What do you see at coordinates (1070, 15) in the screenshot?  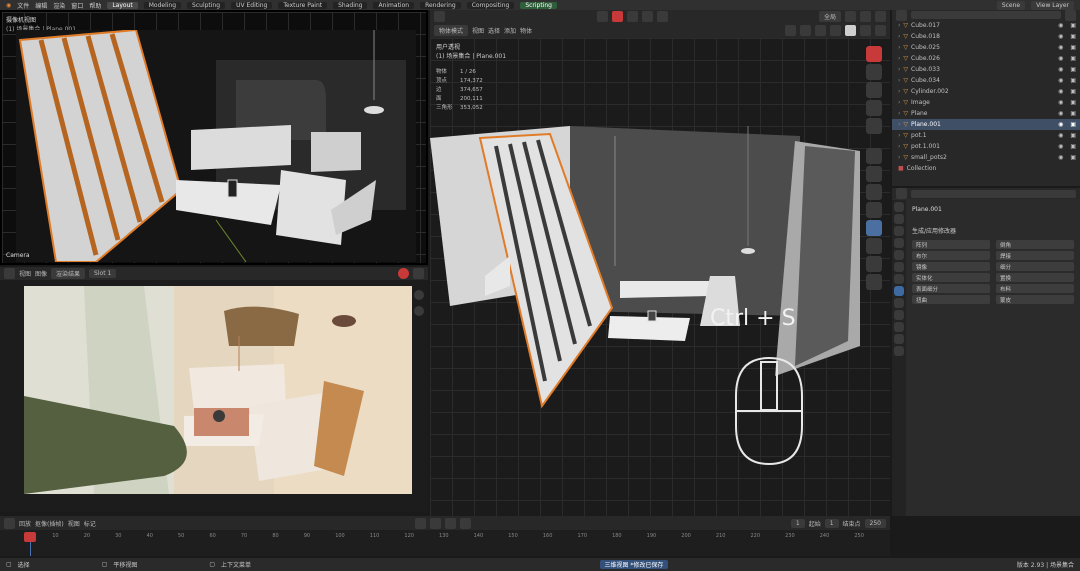 I see `filter-icon` at bounding box center [1070, 15].